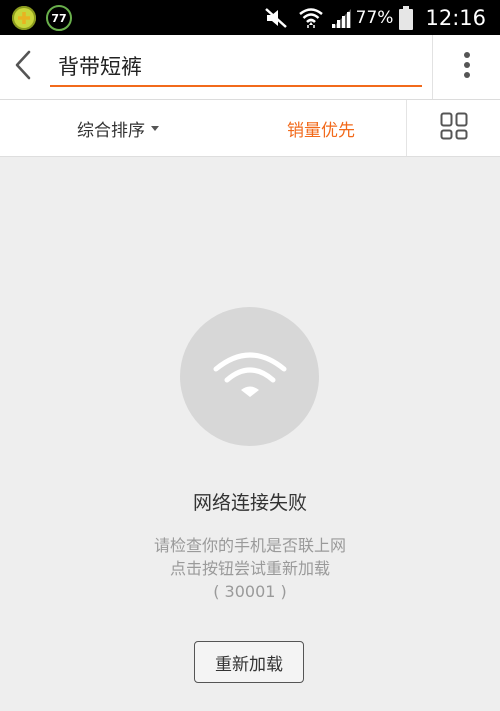 This screenshot has width=500, height=711. I want to click on reload-button: 重新加载, so click(249, 662).